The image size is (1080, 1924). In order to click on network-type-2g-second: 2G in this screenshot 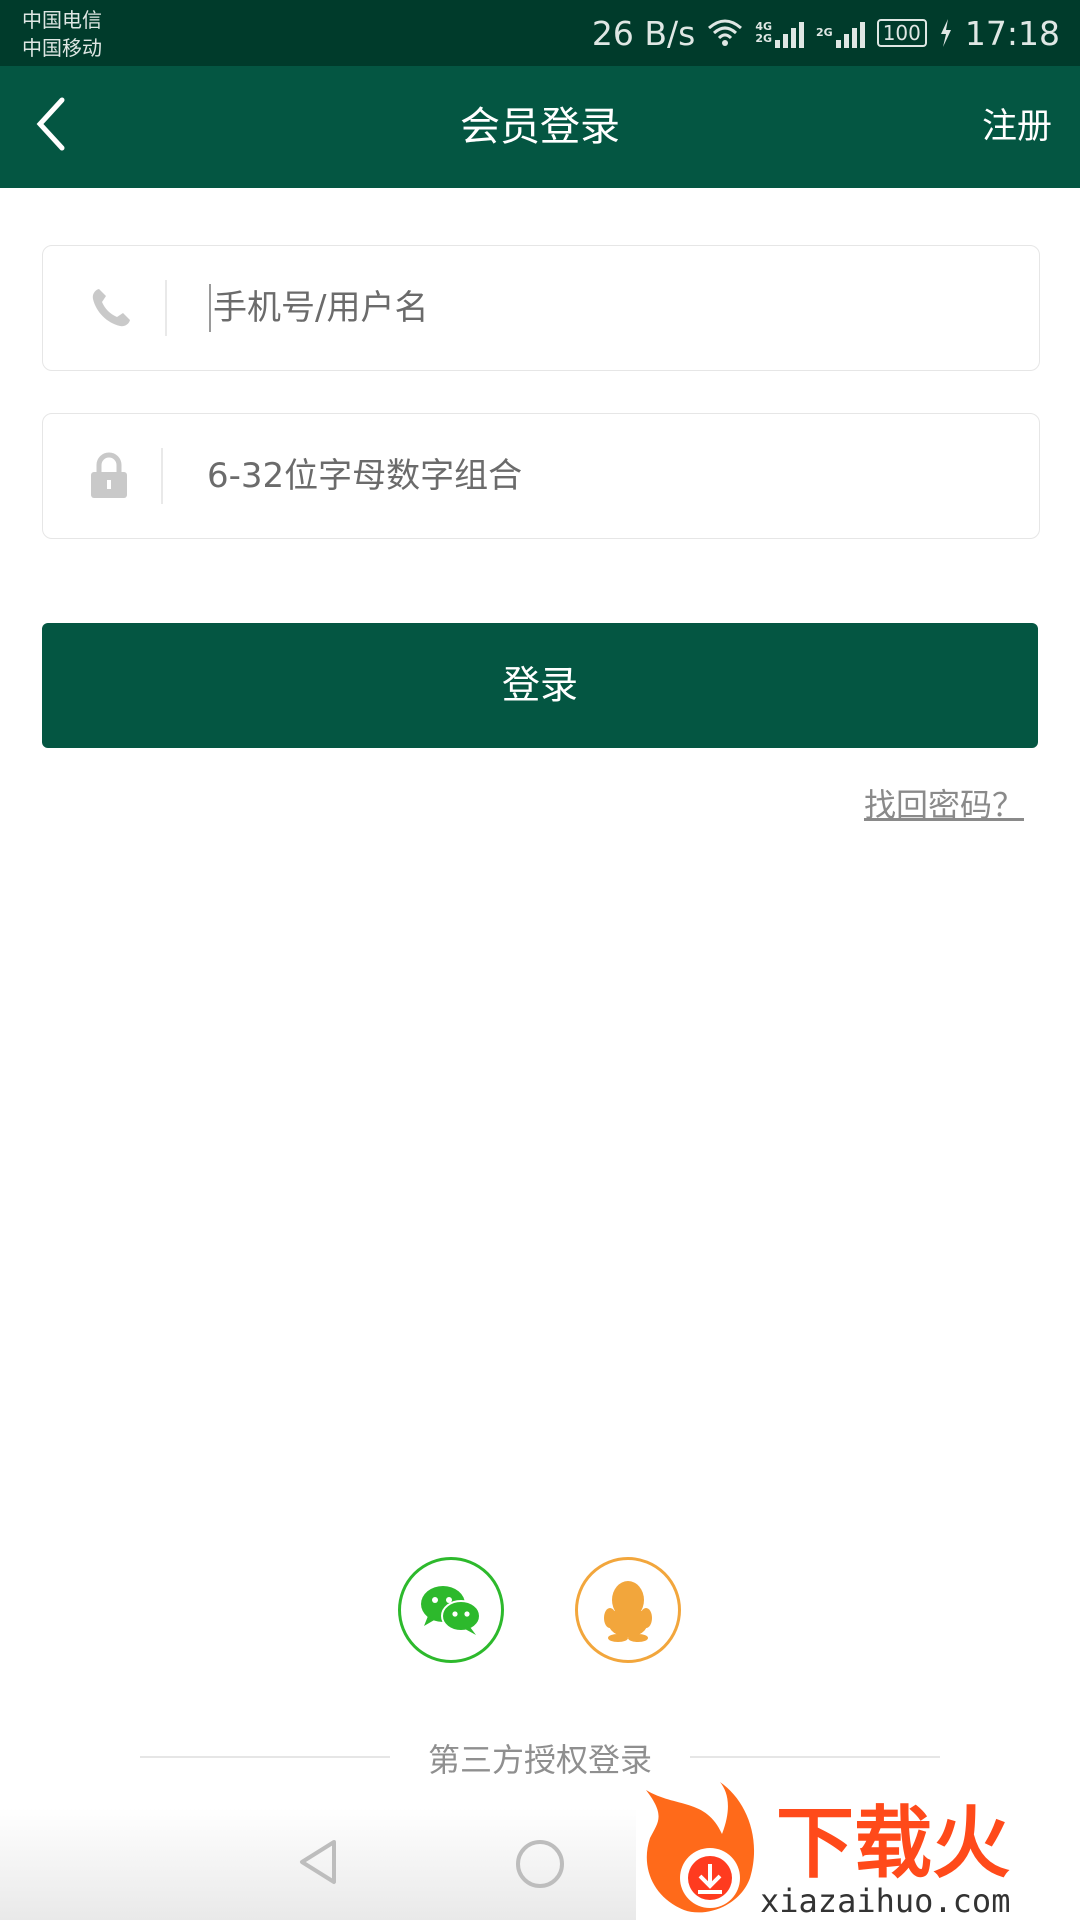, I will do `click(824, 32)`.